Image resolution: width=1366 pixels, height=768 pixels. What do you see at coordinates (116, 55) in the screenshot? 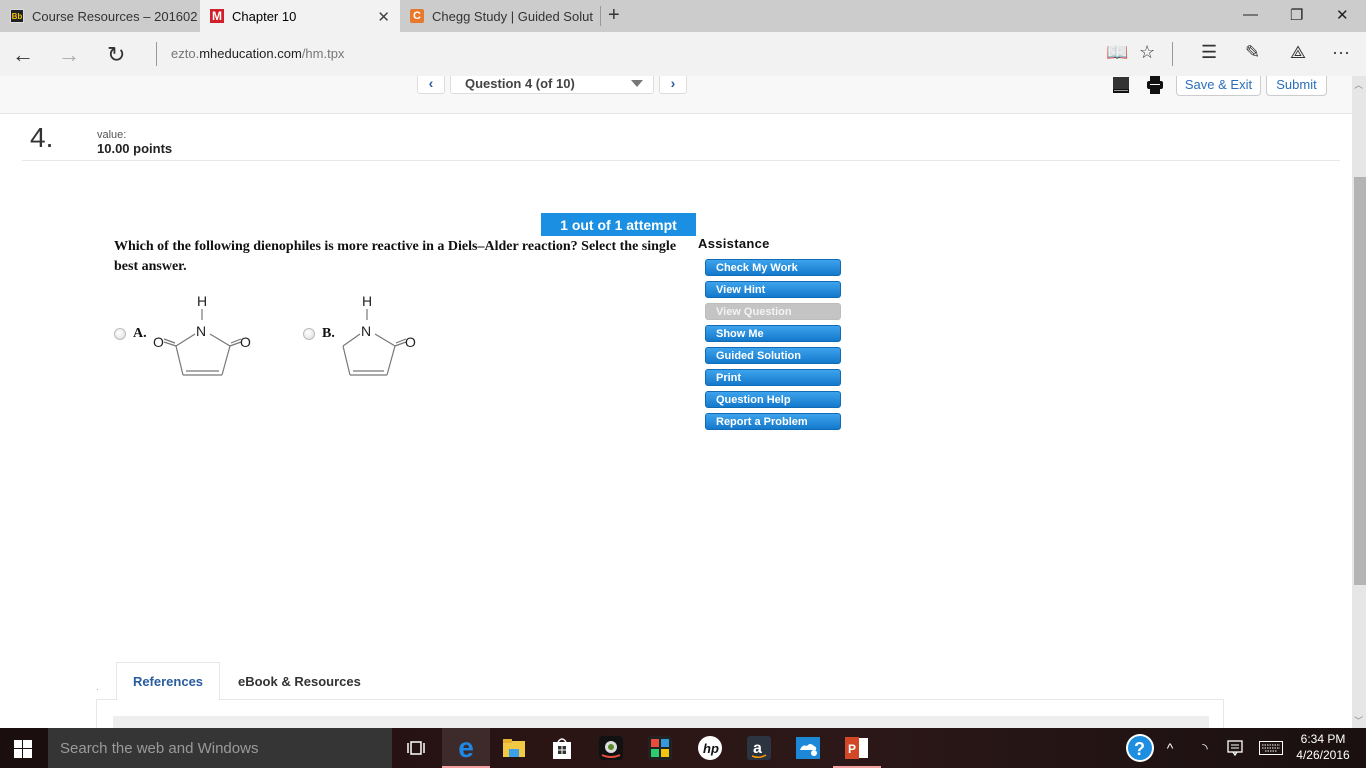
I see `refresh-icon: ↻` at bounding box center [116, 55].